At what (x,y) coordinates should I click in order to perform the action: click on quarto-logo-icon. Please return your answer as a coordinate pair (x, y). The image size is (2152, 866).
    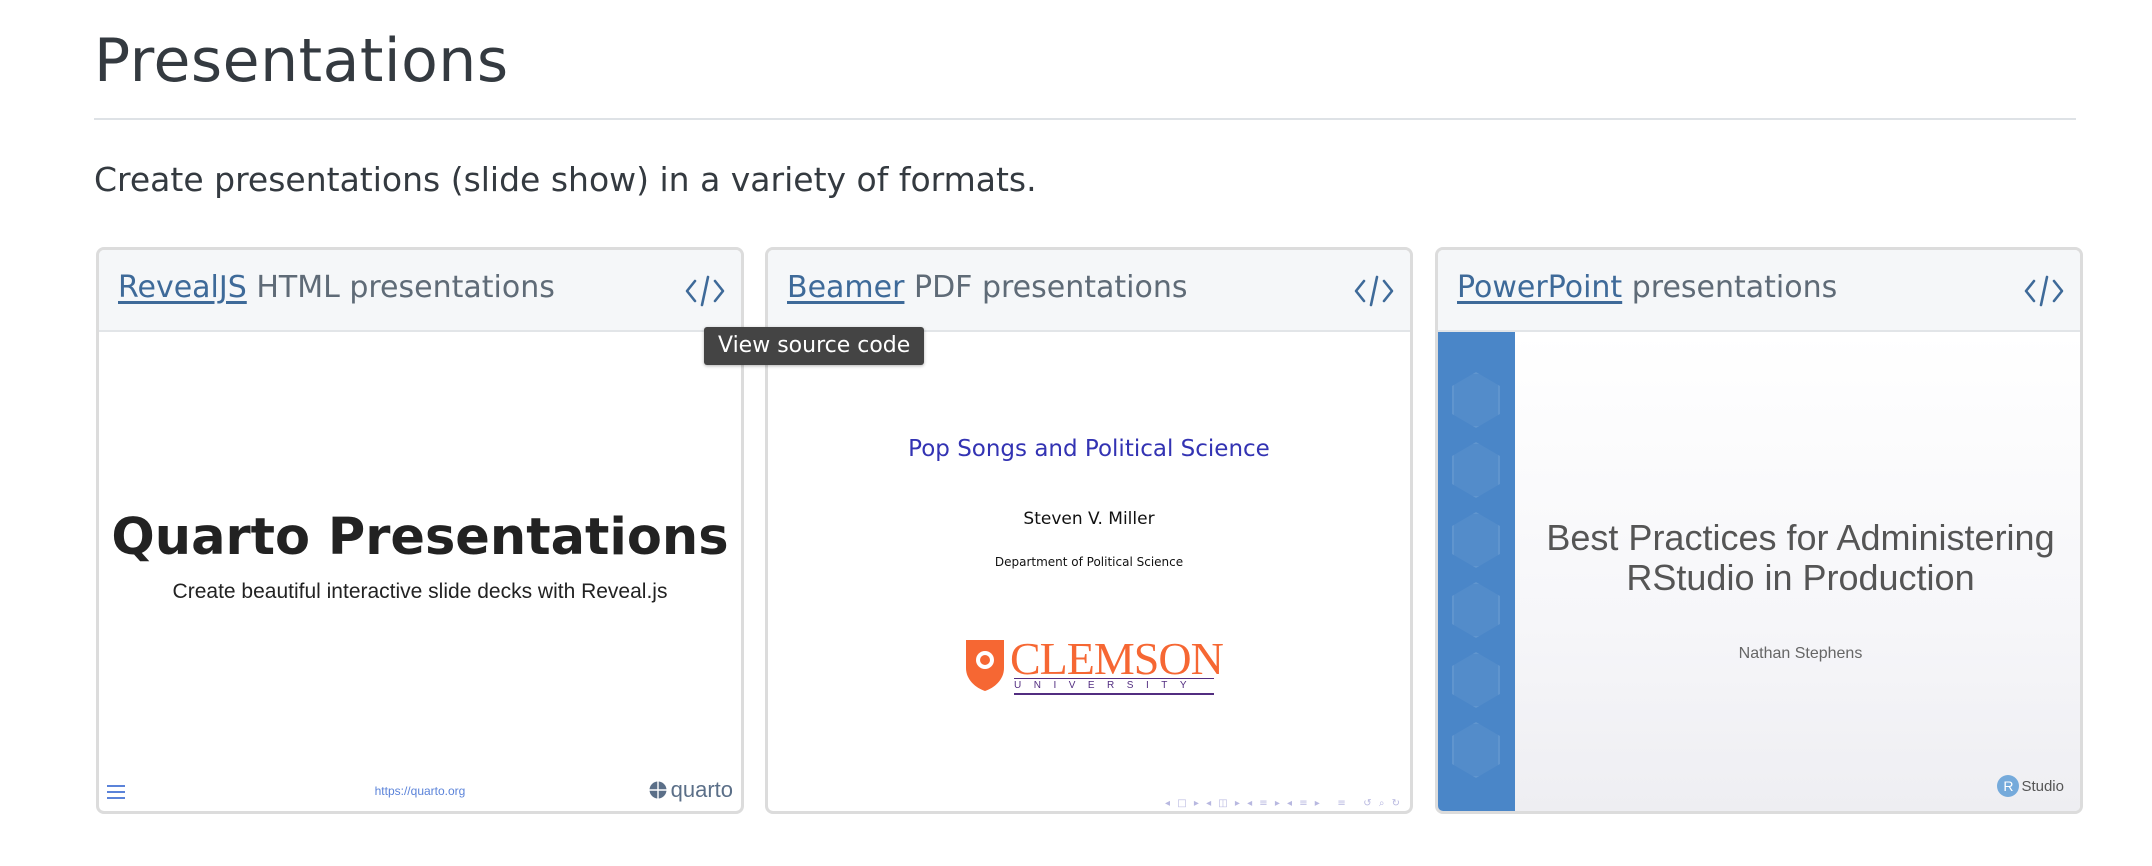
    Looking at the image, I should click on (658, 790).